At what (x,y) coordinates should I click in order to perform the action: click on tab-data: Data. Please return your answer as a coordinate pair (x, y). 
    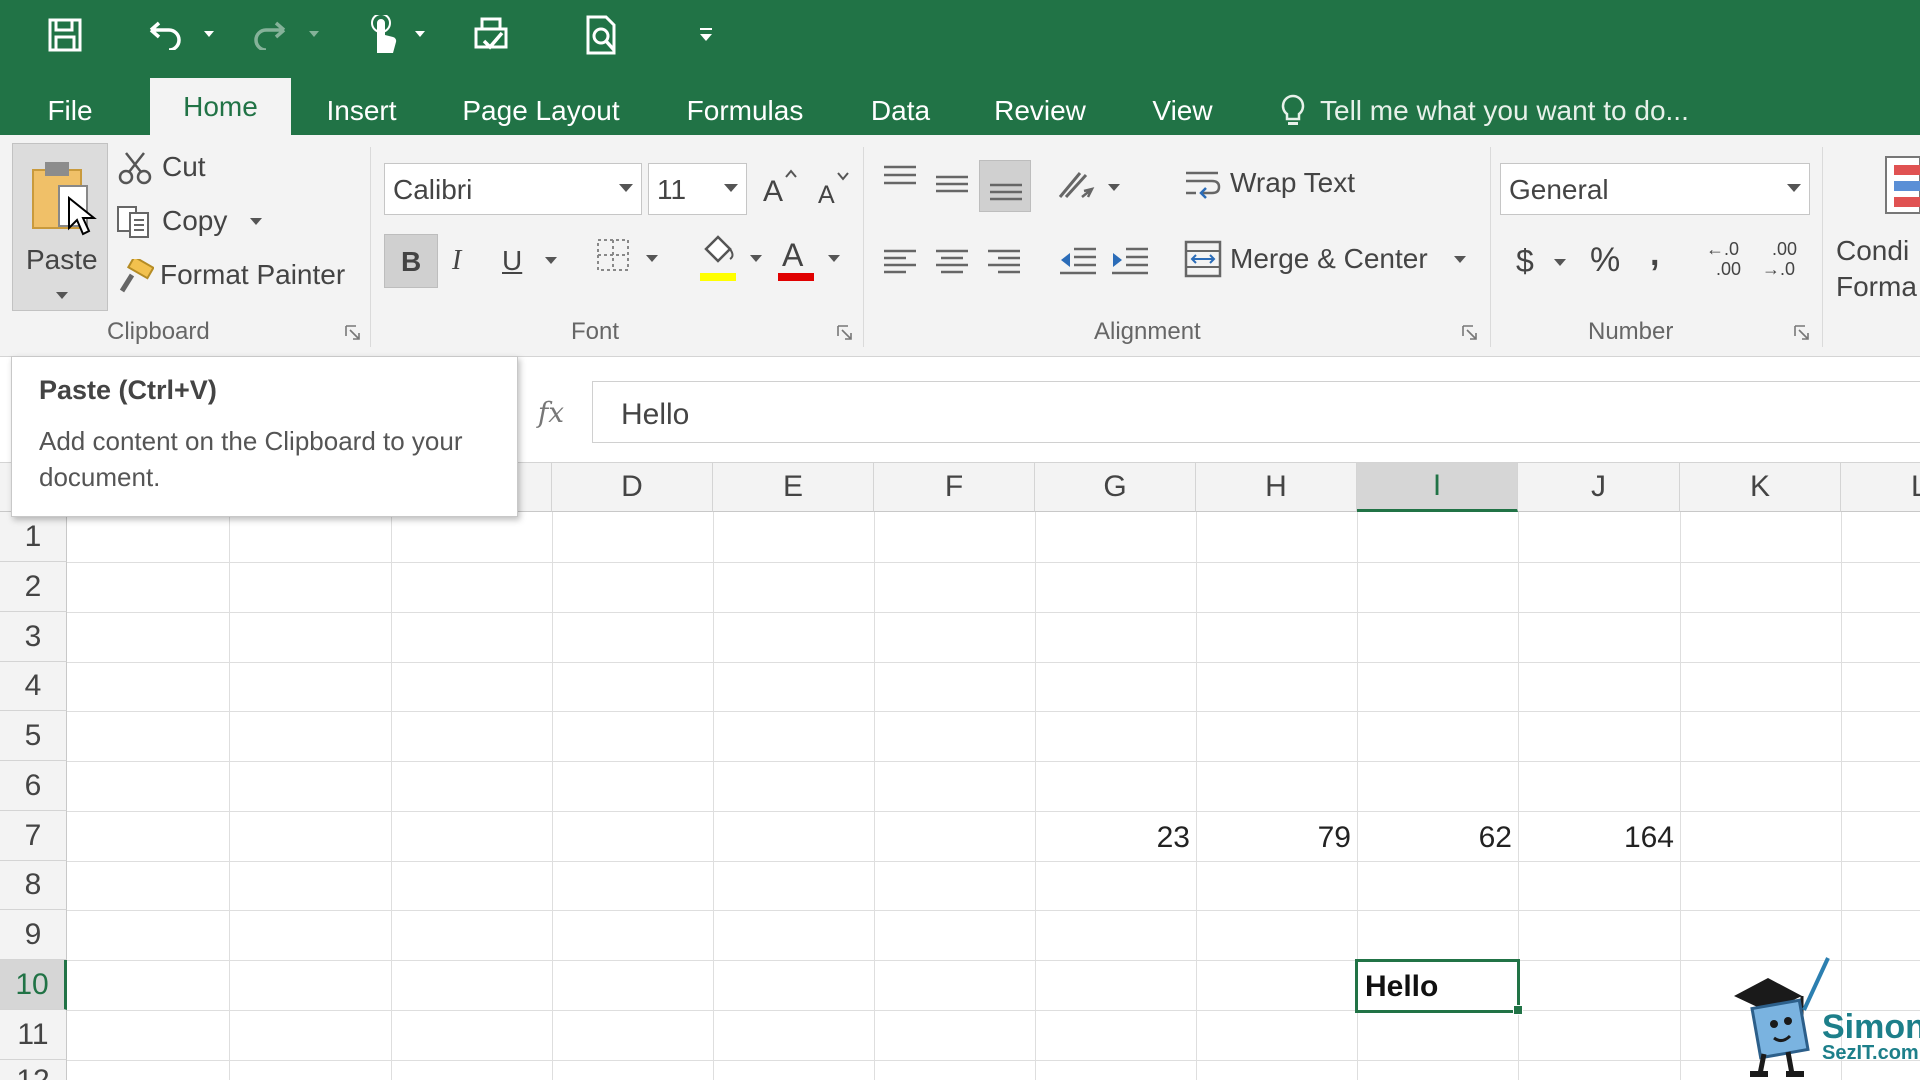
    Looking at the image, I should click on (900, 110).